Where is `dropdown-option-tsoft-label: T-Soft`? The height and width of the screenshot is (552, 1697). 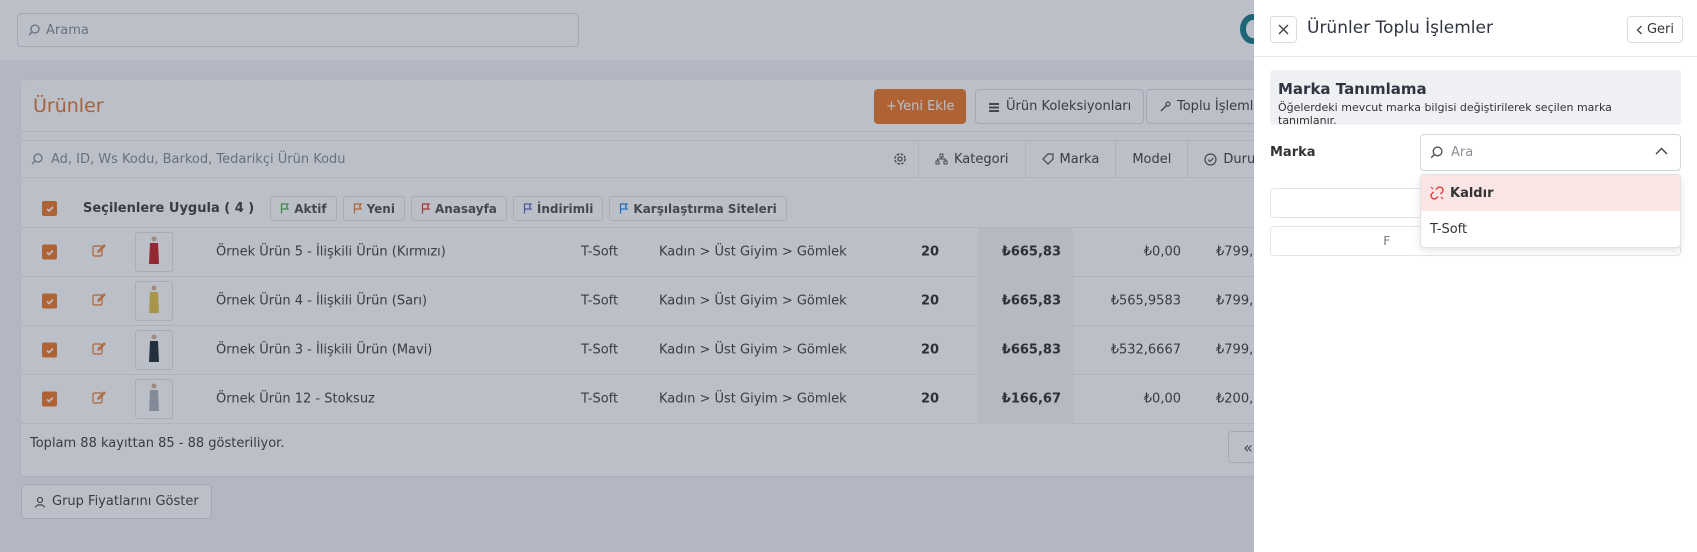 dropdown-option-tsoft-label: T-Soft is located at coordinates (1449, 229).